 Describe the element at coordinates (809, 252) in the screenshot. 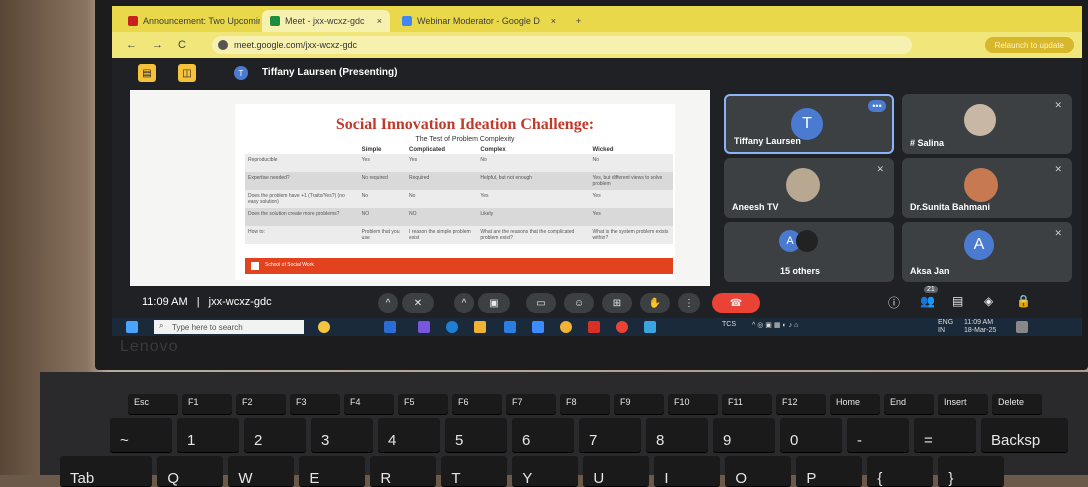

I see `participant-tile-others: A 15 others` at that location.